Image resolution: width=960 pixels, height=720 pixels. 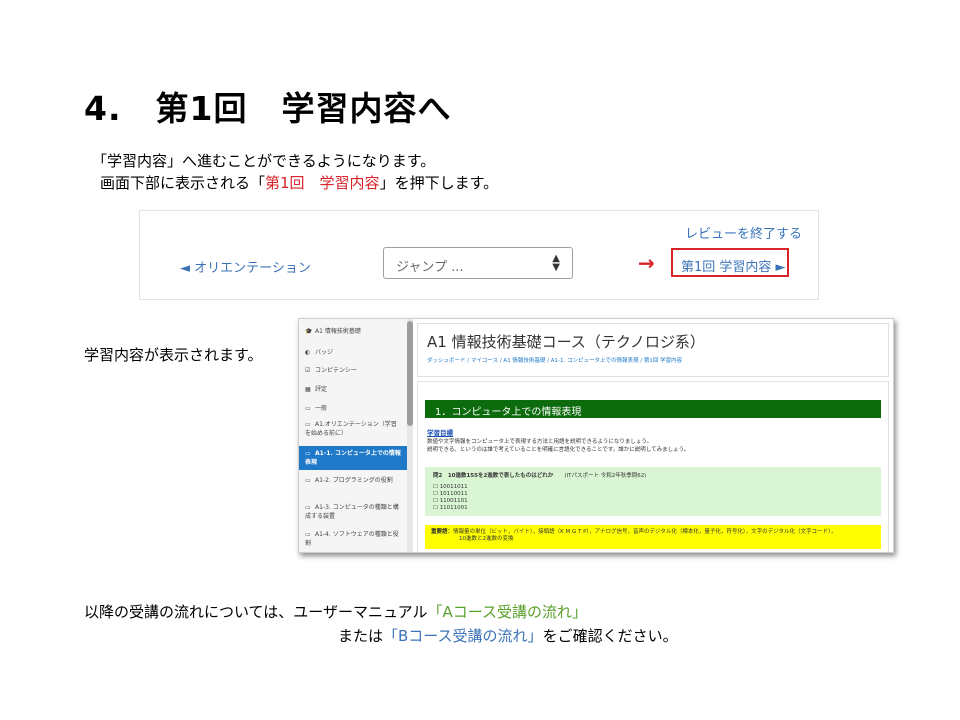 I want to click on next-activity-label: 第1回 学習内容 ►, so click(x=733, y=267).